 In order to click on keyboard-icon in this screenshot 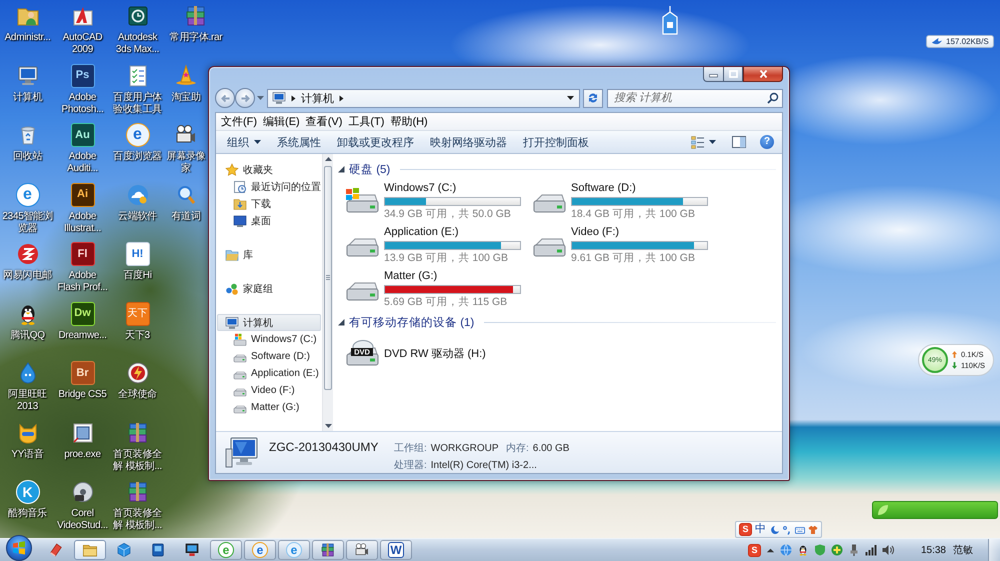, I will do `click(800, 529)`.